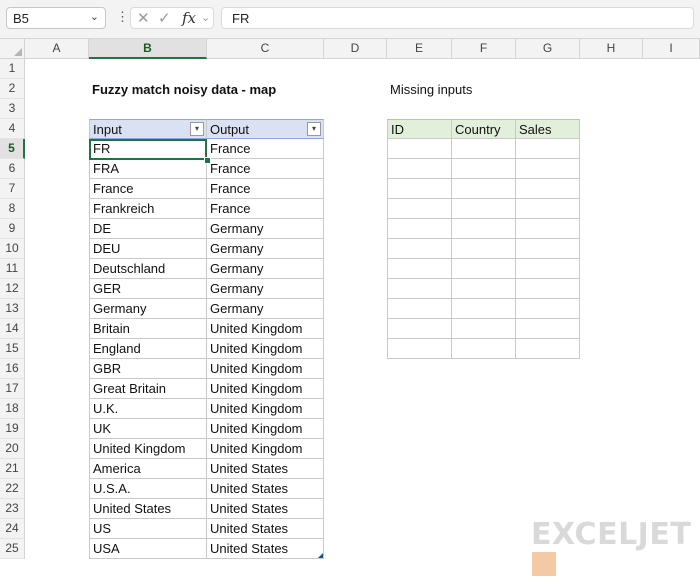 This screenshot has height=584, width=700. I want to click on map-input-cell: Deutschland, so click(148, 269).